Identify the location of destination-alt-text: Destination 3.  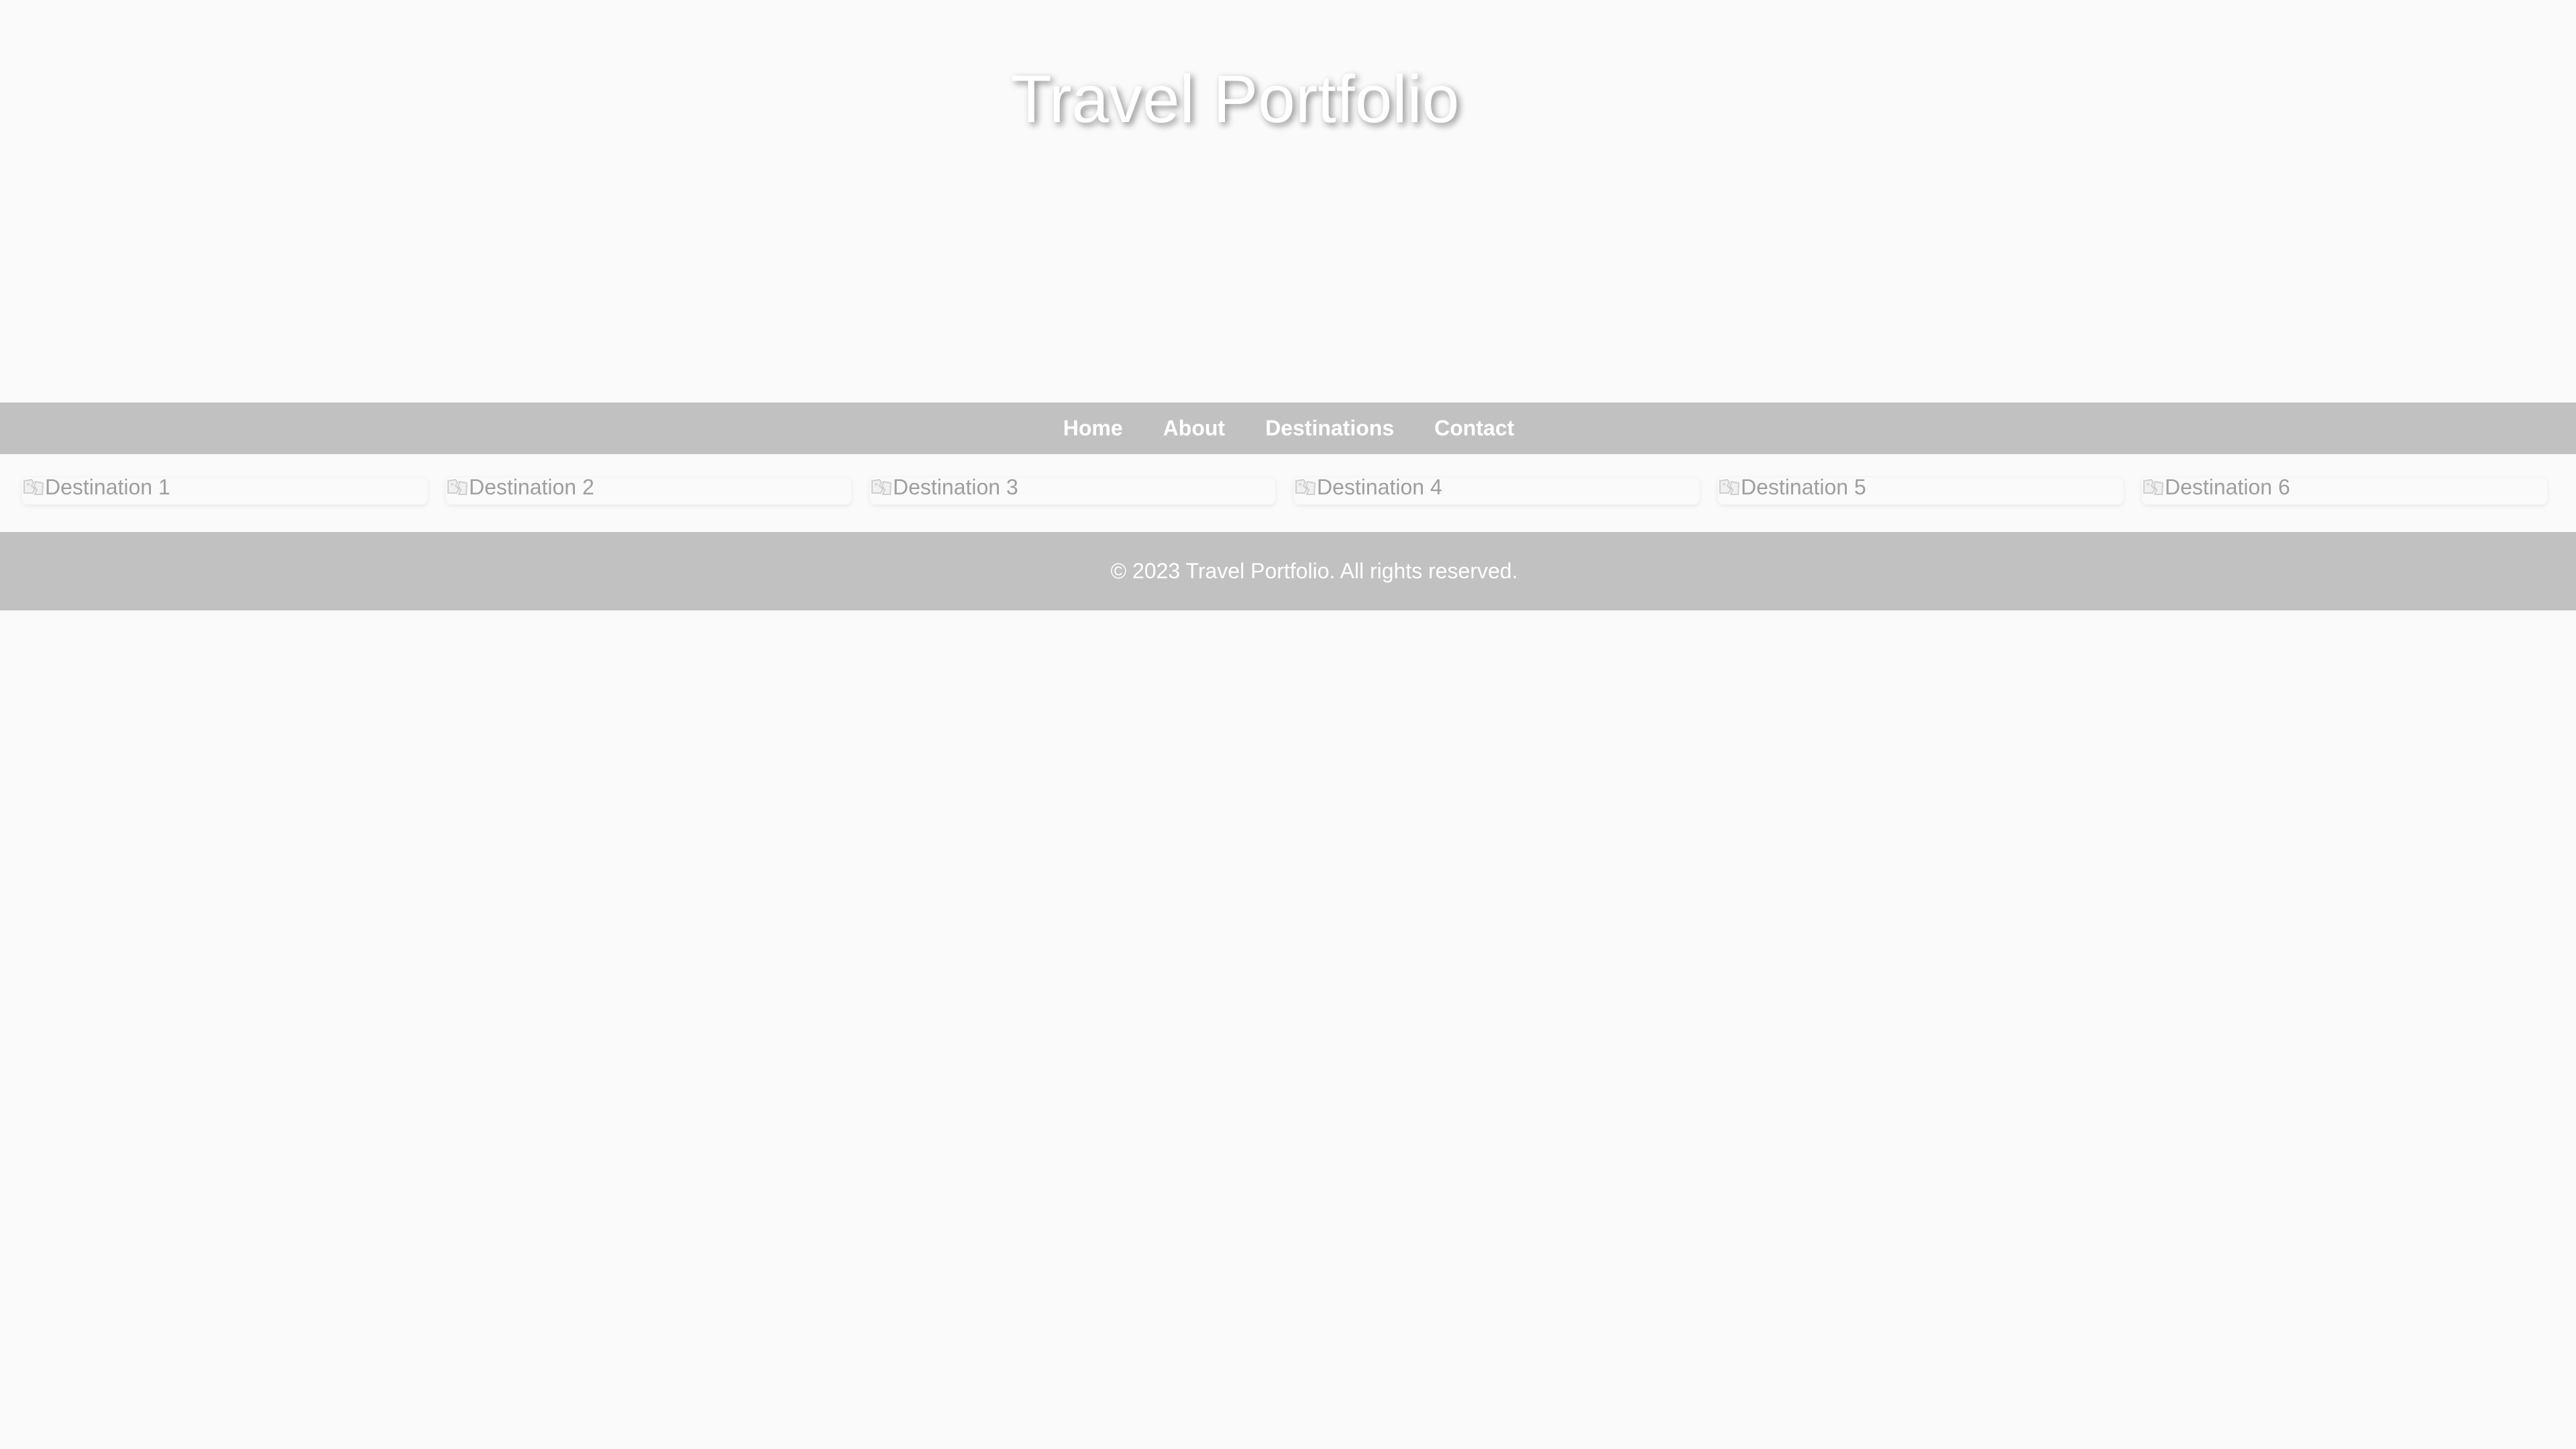
(955, 487).